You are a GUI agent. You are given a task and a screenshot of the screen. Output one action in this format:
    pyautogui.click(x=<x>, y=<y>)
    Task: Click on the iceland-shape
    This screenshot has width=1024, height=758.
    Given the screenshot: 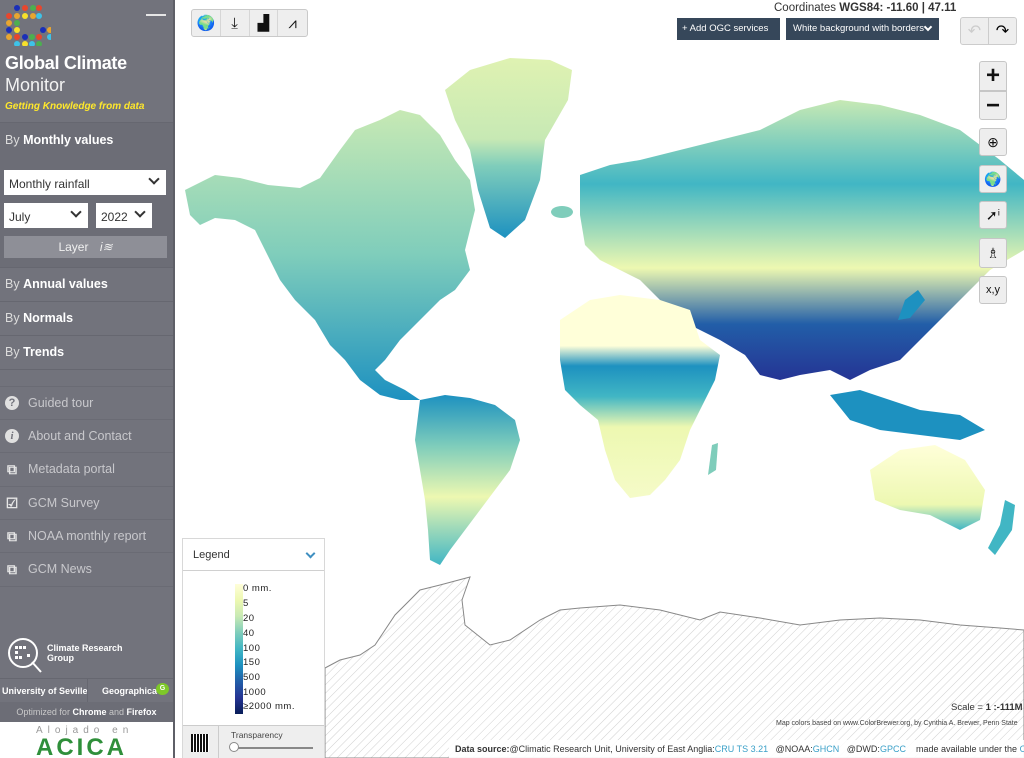 What is the action you would take?
    pyautogui.click(x=562, y=212)
    